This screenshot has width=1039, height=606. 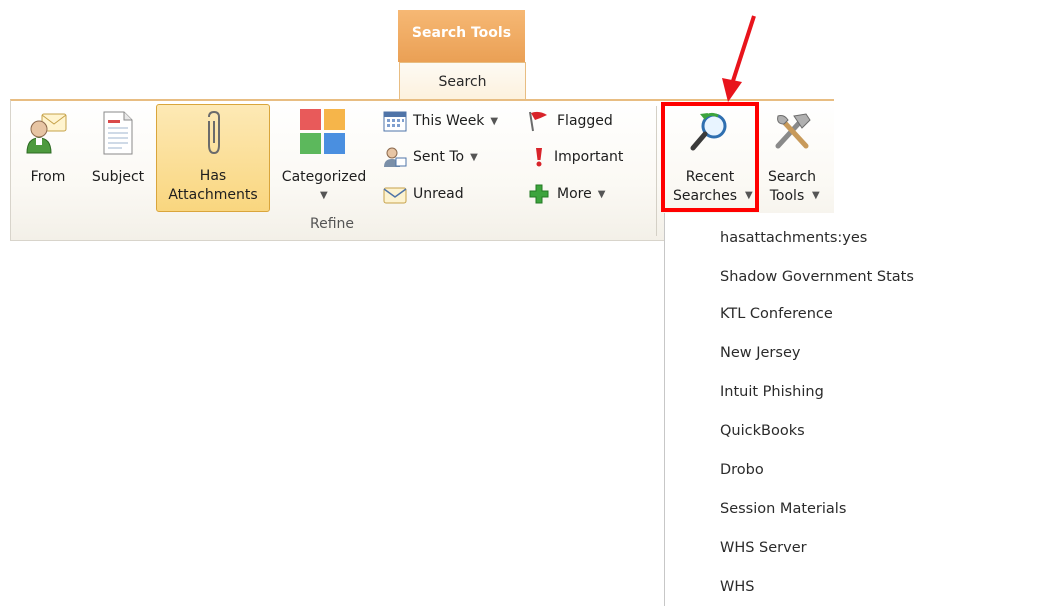 I want to click on sent-to-button: Sent To ▼, so click(x=430, y=157).